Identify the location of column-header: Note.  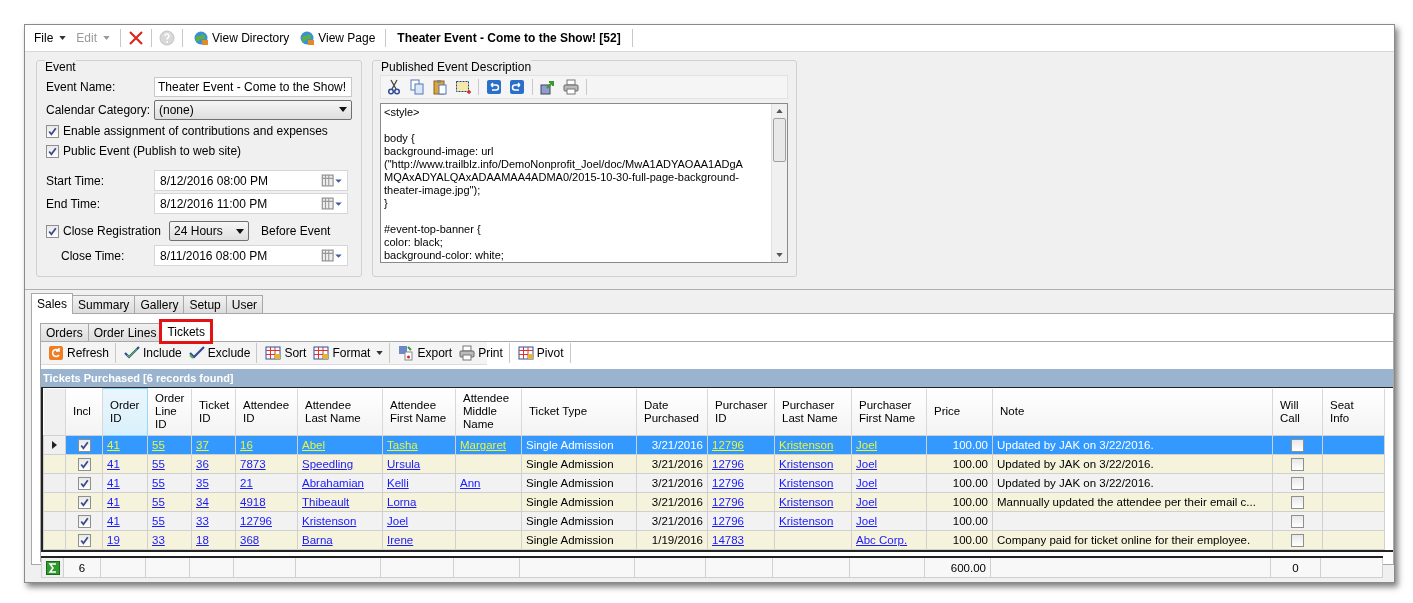
(1132, 412).